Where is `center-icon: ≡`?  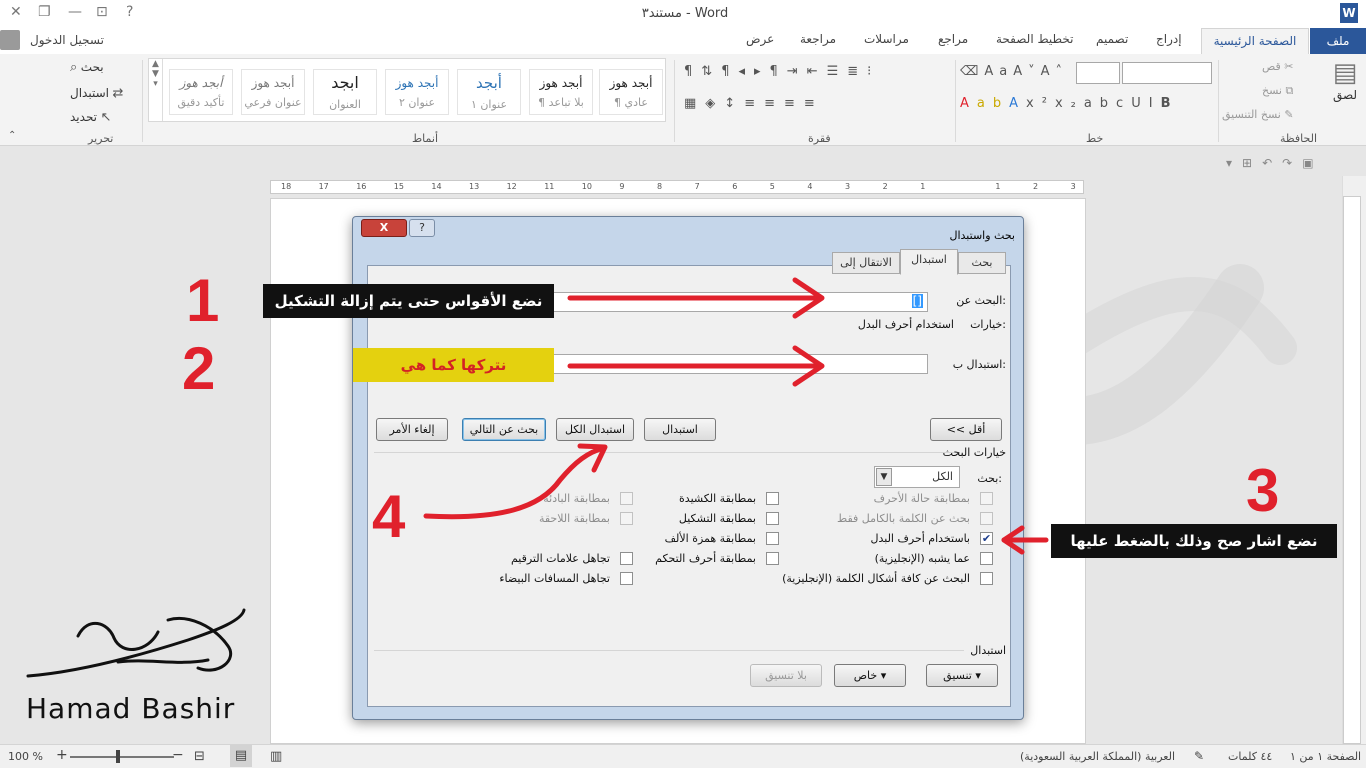
center-icon: ≡ is located at coordinates (794, 103).